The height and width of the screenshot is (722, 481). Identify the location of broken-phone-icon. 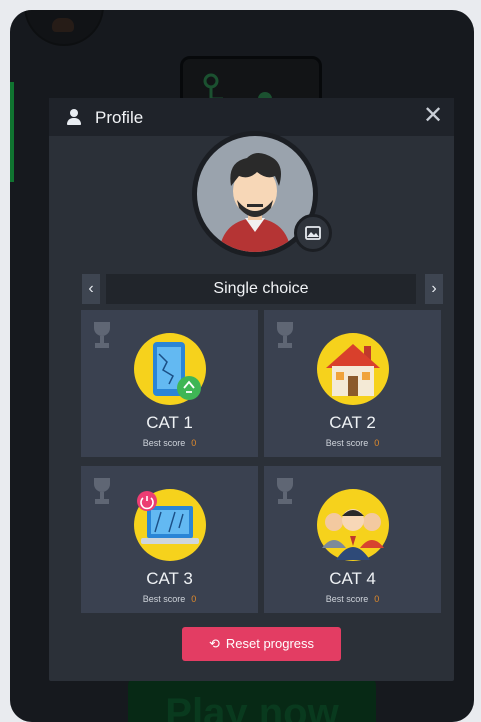
(170, 369).